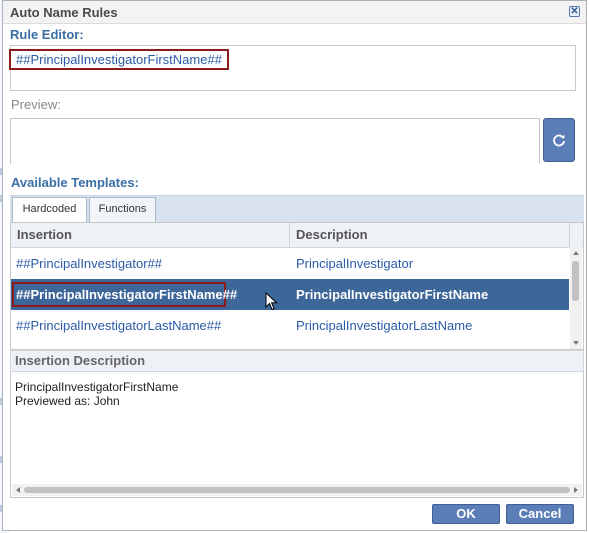  Describe the element at coordinates (67, 401) in the screenshot. I see `insertion-preview-text: Previewed as: John` at that location.